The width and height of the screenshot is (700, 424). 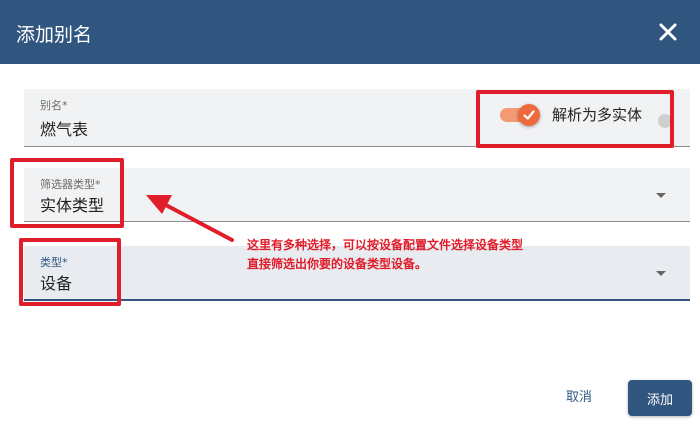 I want to click on annotation-text: 这里有多种选择，可以按设备配置文件选择设备类型 直接筛选出你要的设备类型设备。, so click(x=385, y=255).